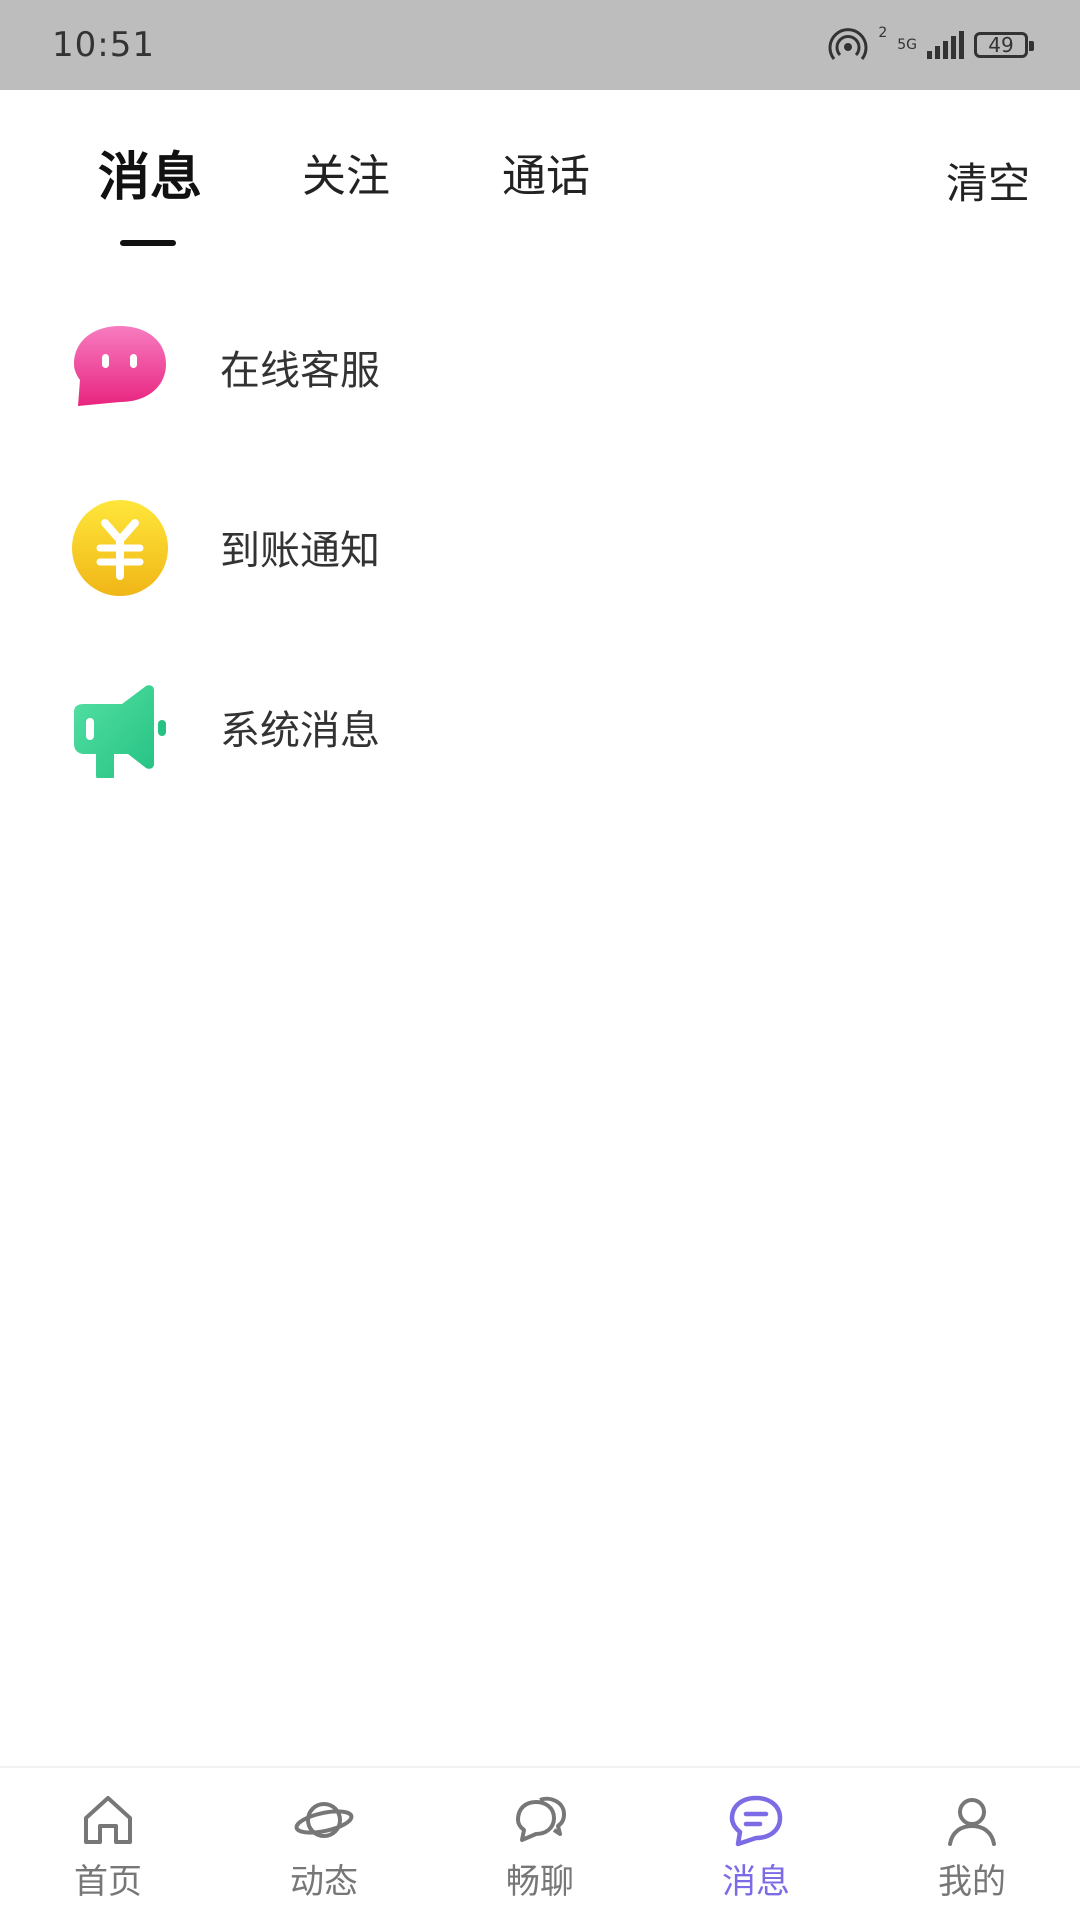  I want to click on list-item-payment-notice: 到账通知, so click(540, 560).